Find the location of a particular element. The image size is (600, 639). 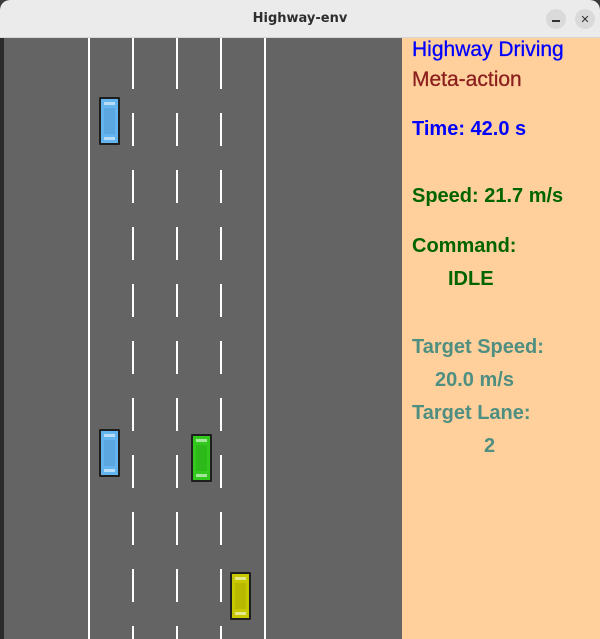

window-title: Highway-env is located at coordinates (300, 18).